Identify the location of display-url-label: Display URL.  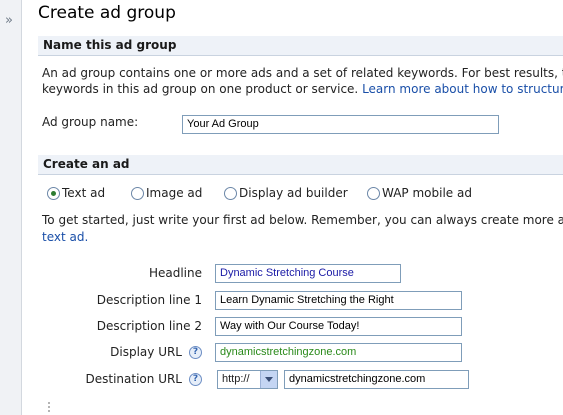
(146, 352).